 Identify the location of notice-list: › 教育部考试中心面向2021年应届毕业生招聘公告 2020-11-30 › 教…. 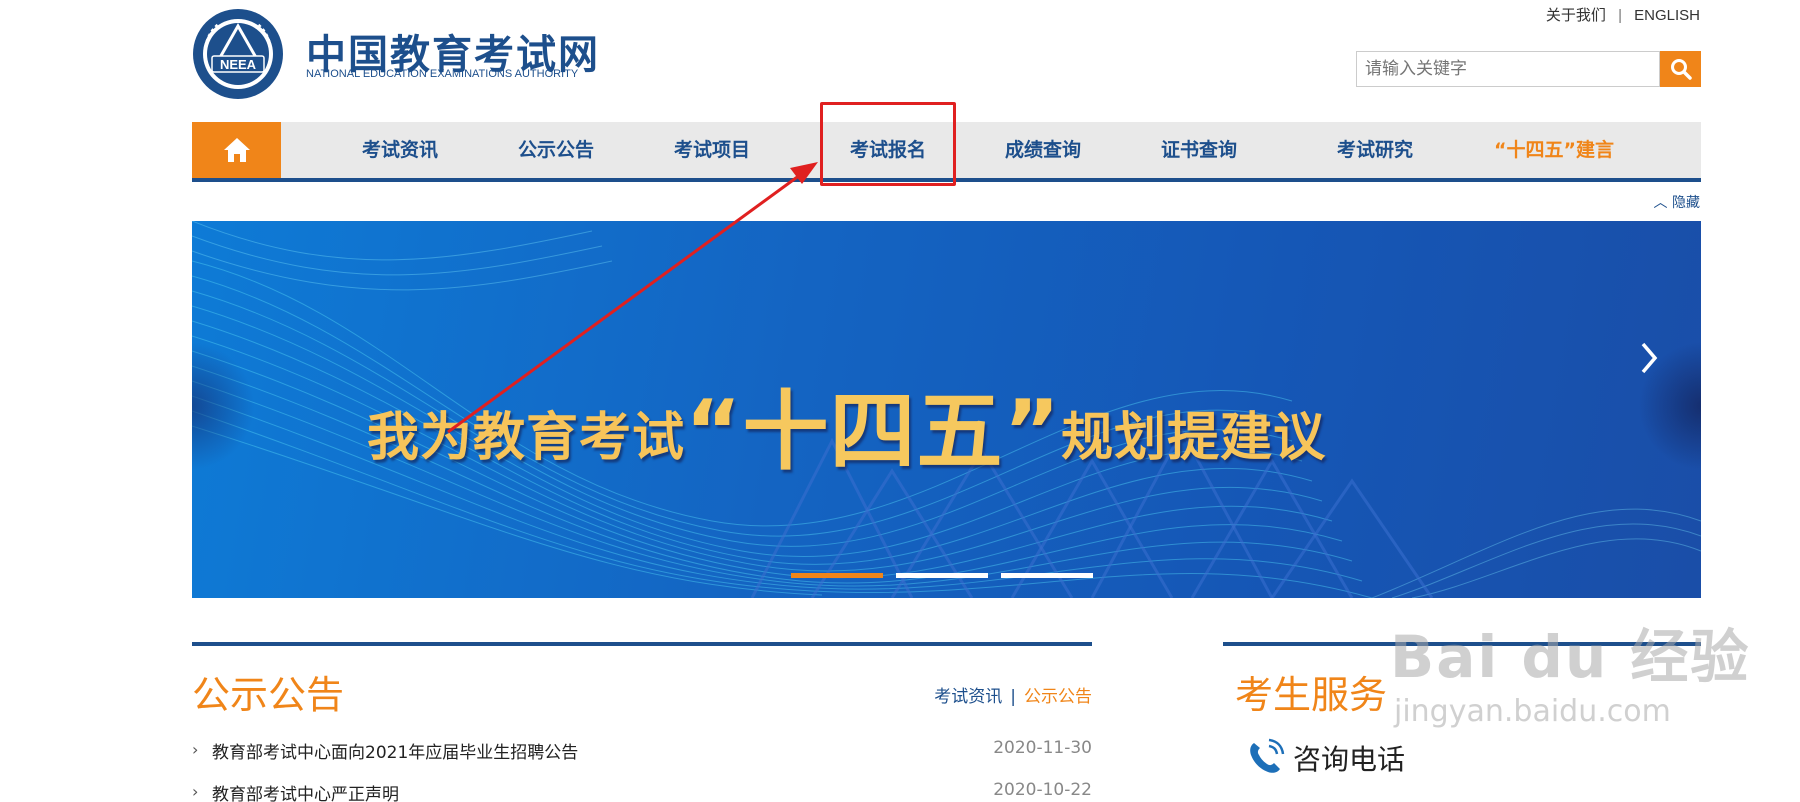
(642, 770).